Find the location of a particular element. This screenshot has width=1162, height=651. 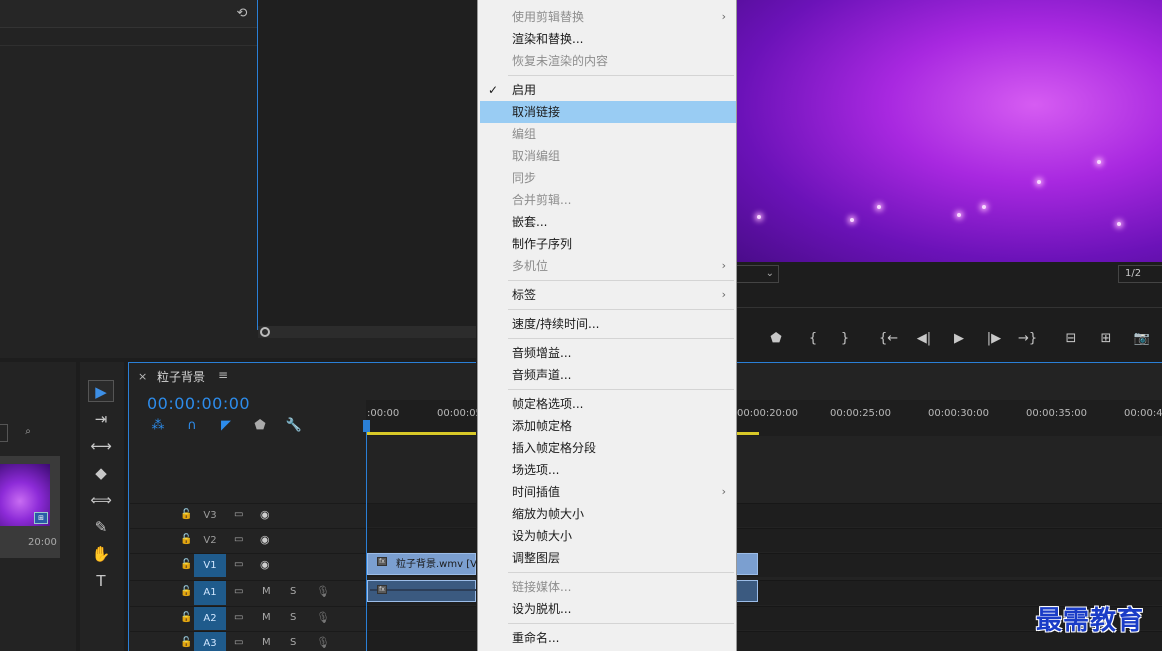

clip-thumbnail: ⊞ is located at coordinates (25, 495).